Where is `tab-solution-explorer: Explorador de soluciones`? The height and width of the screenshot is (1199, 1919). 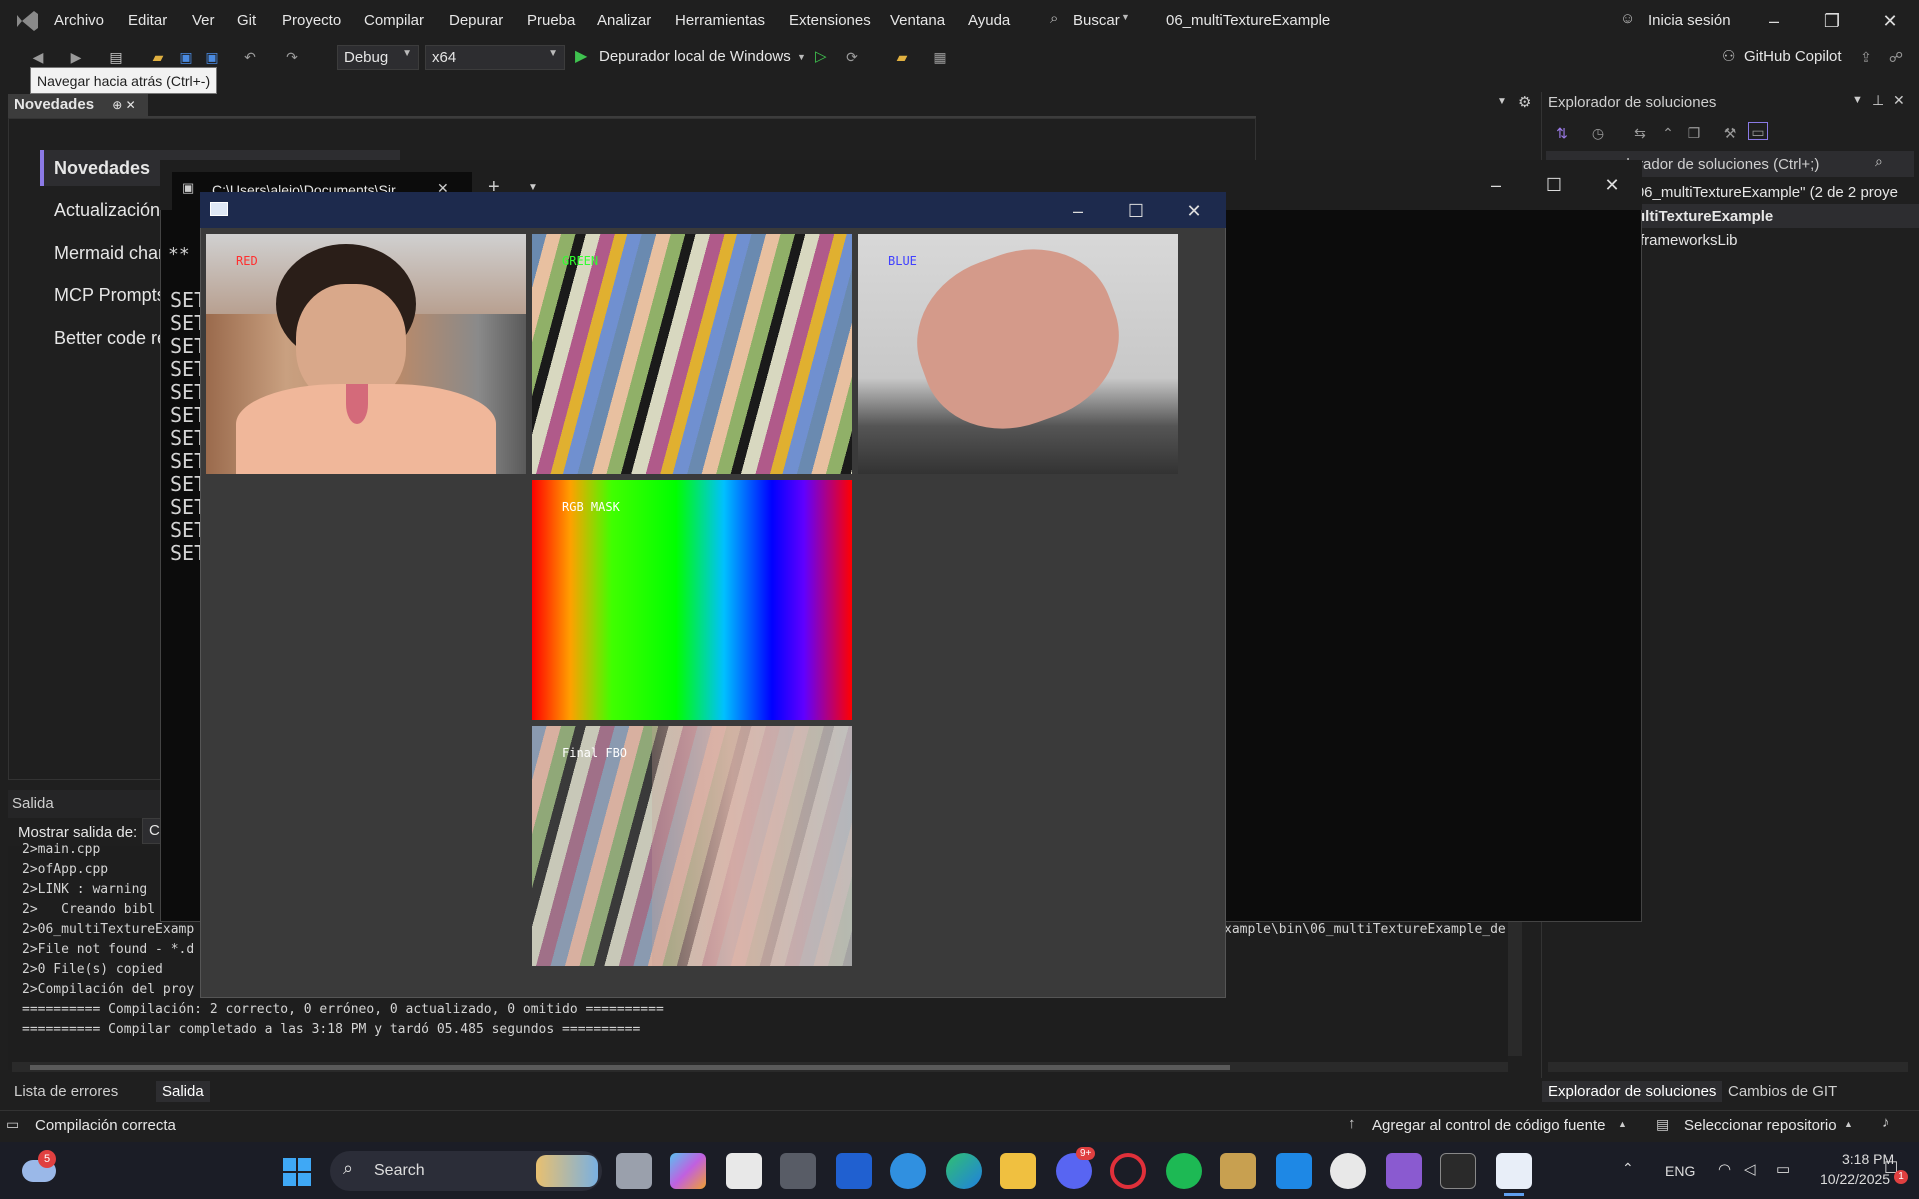 tab-solution-explorer: Explorador de soluciones is located at coordinates (1632, 1091).